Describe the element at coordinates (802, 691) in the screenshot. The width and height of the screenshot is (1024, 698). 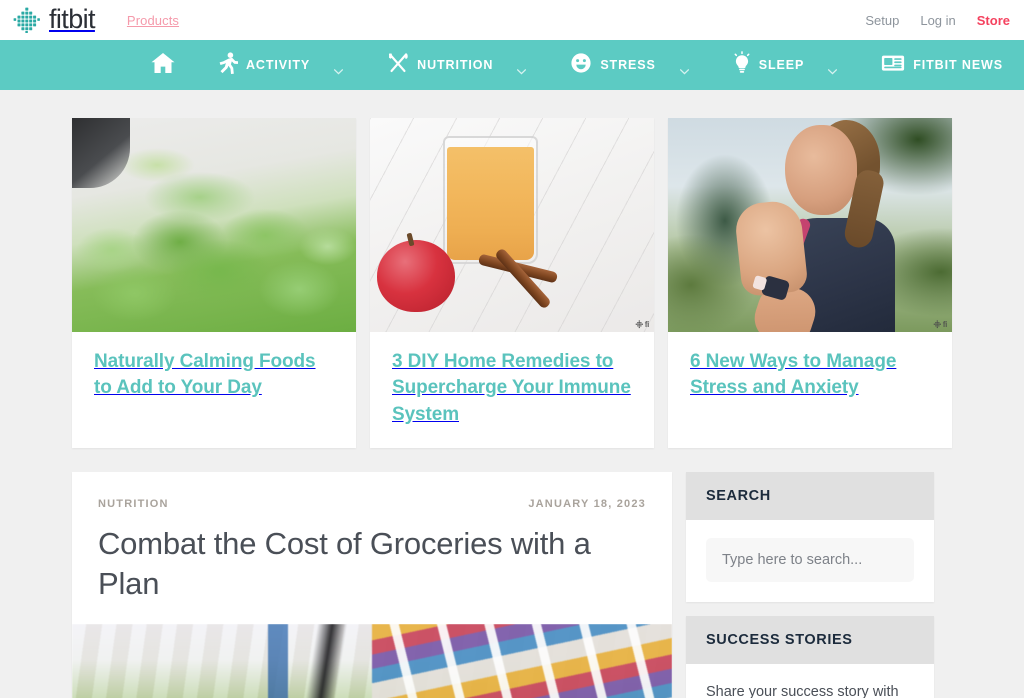
I see `success-stories-text: Share your success story with Fitbit` at that location.